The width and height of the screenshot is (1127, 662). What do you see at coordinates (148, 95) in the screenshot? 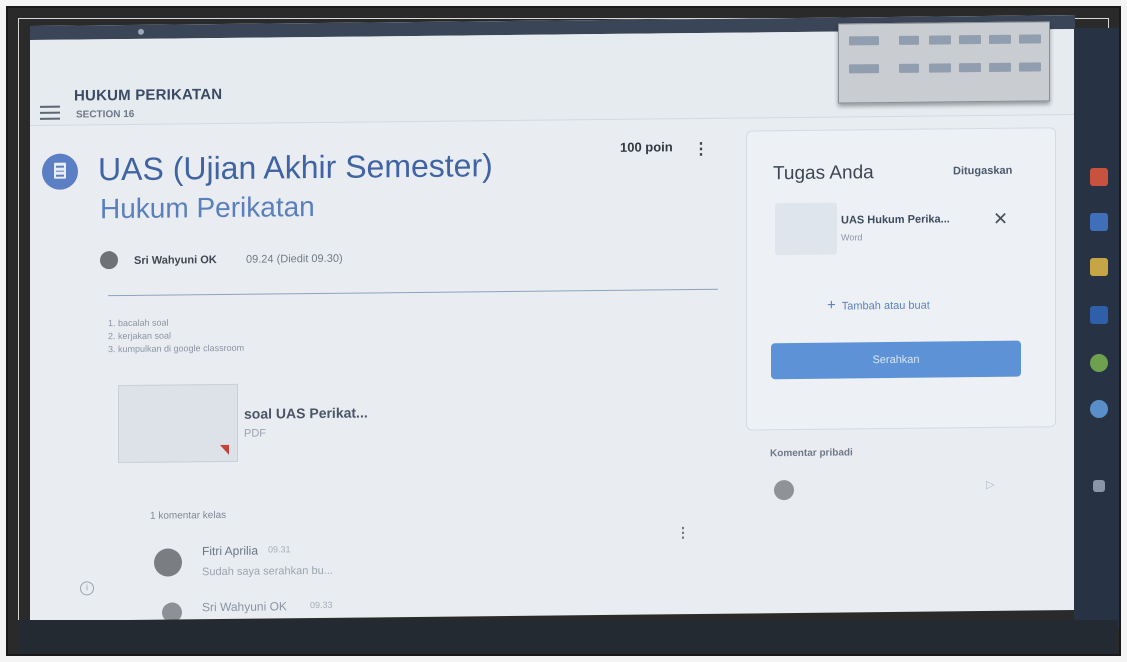
I see `course-title: HUKUM PERIKATAN` at bounding box center [148, 95].